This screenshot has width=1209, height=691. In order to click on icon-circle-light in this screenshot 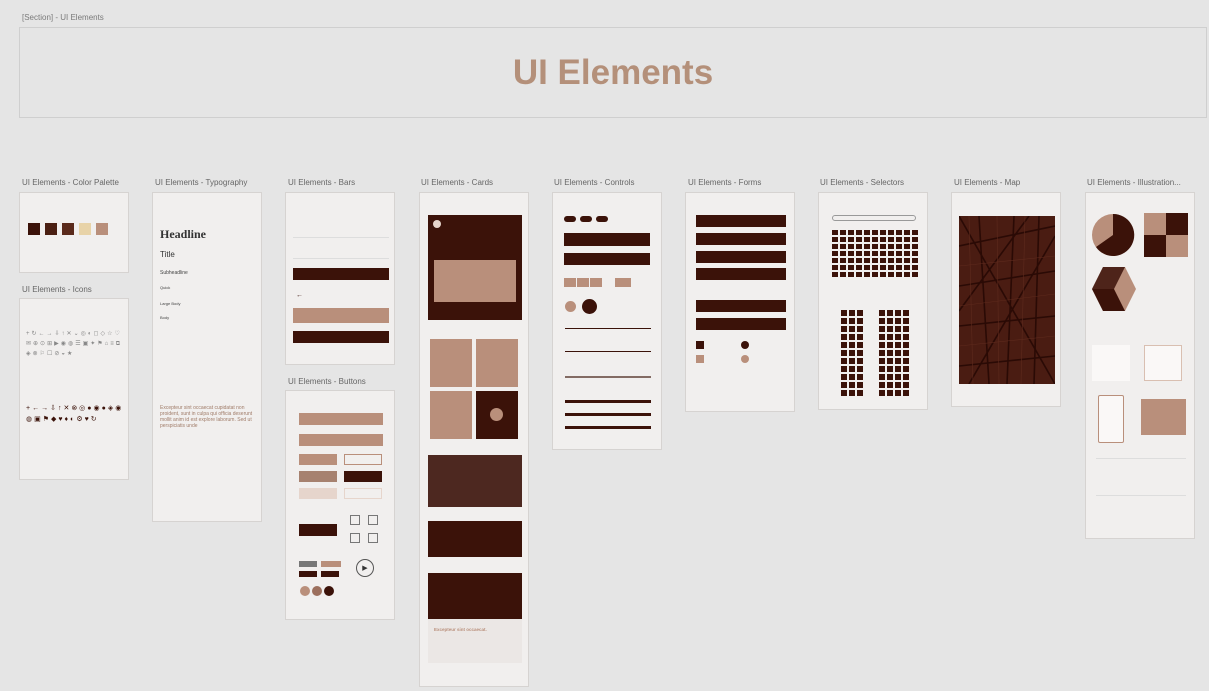, I will do `click(570, 306)`.